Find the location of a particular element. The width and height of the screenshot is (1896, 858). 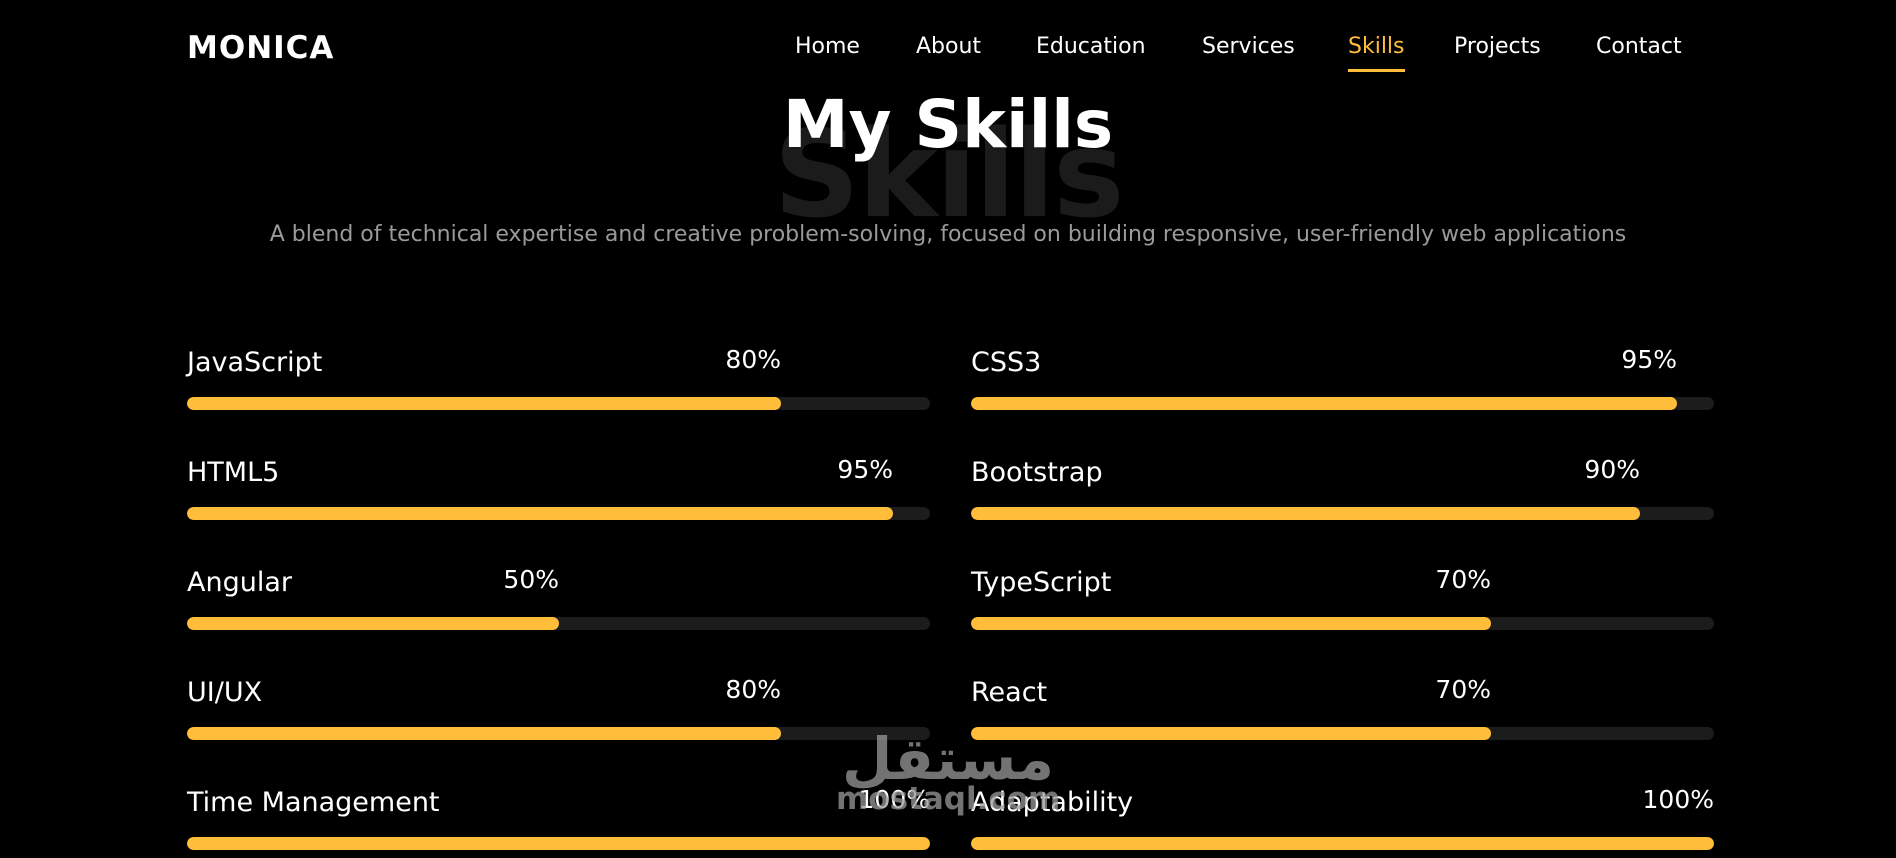

skill-name: UI/UX is located at coordinates (225, 692).